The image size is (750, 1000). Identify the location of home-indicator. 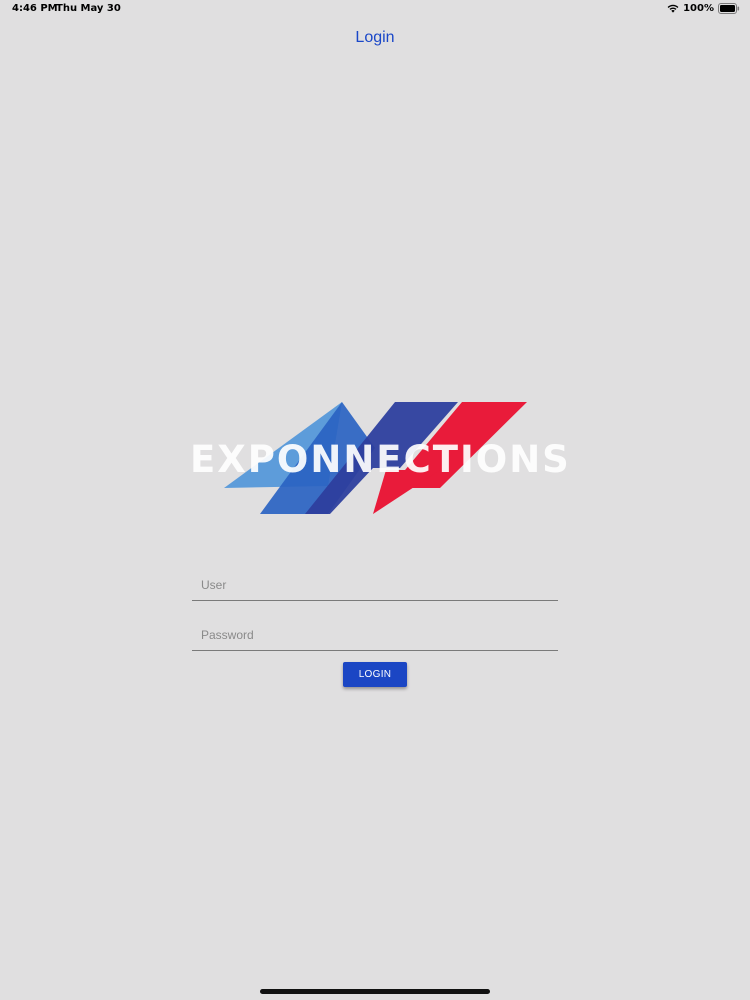
(375, 991).